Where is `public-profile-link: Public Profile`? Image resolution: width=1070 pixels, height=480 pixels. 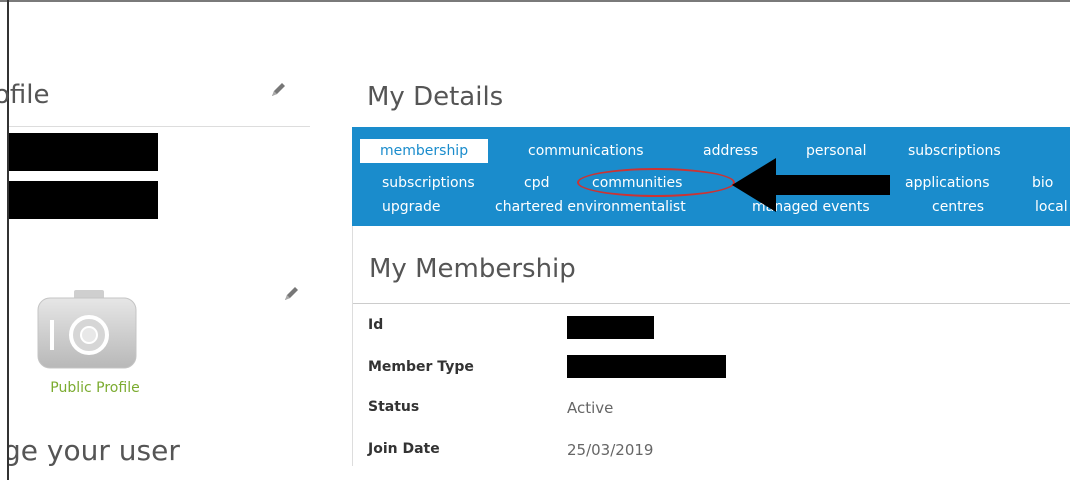
public-profile-link: Public Profile is located at coordinates (95, 388).